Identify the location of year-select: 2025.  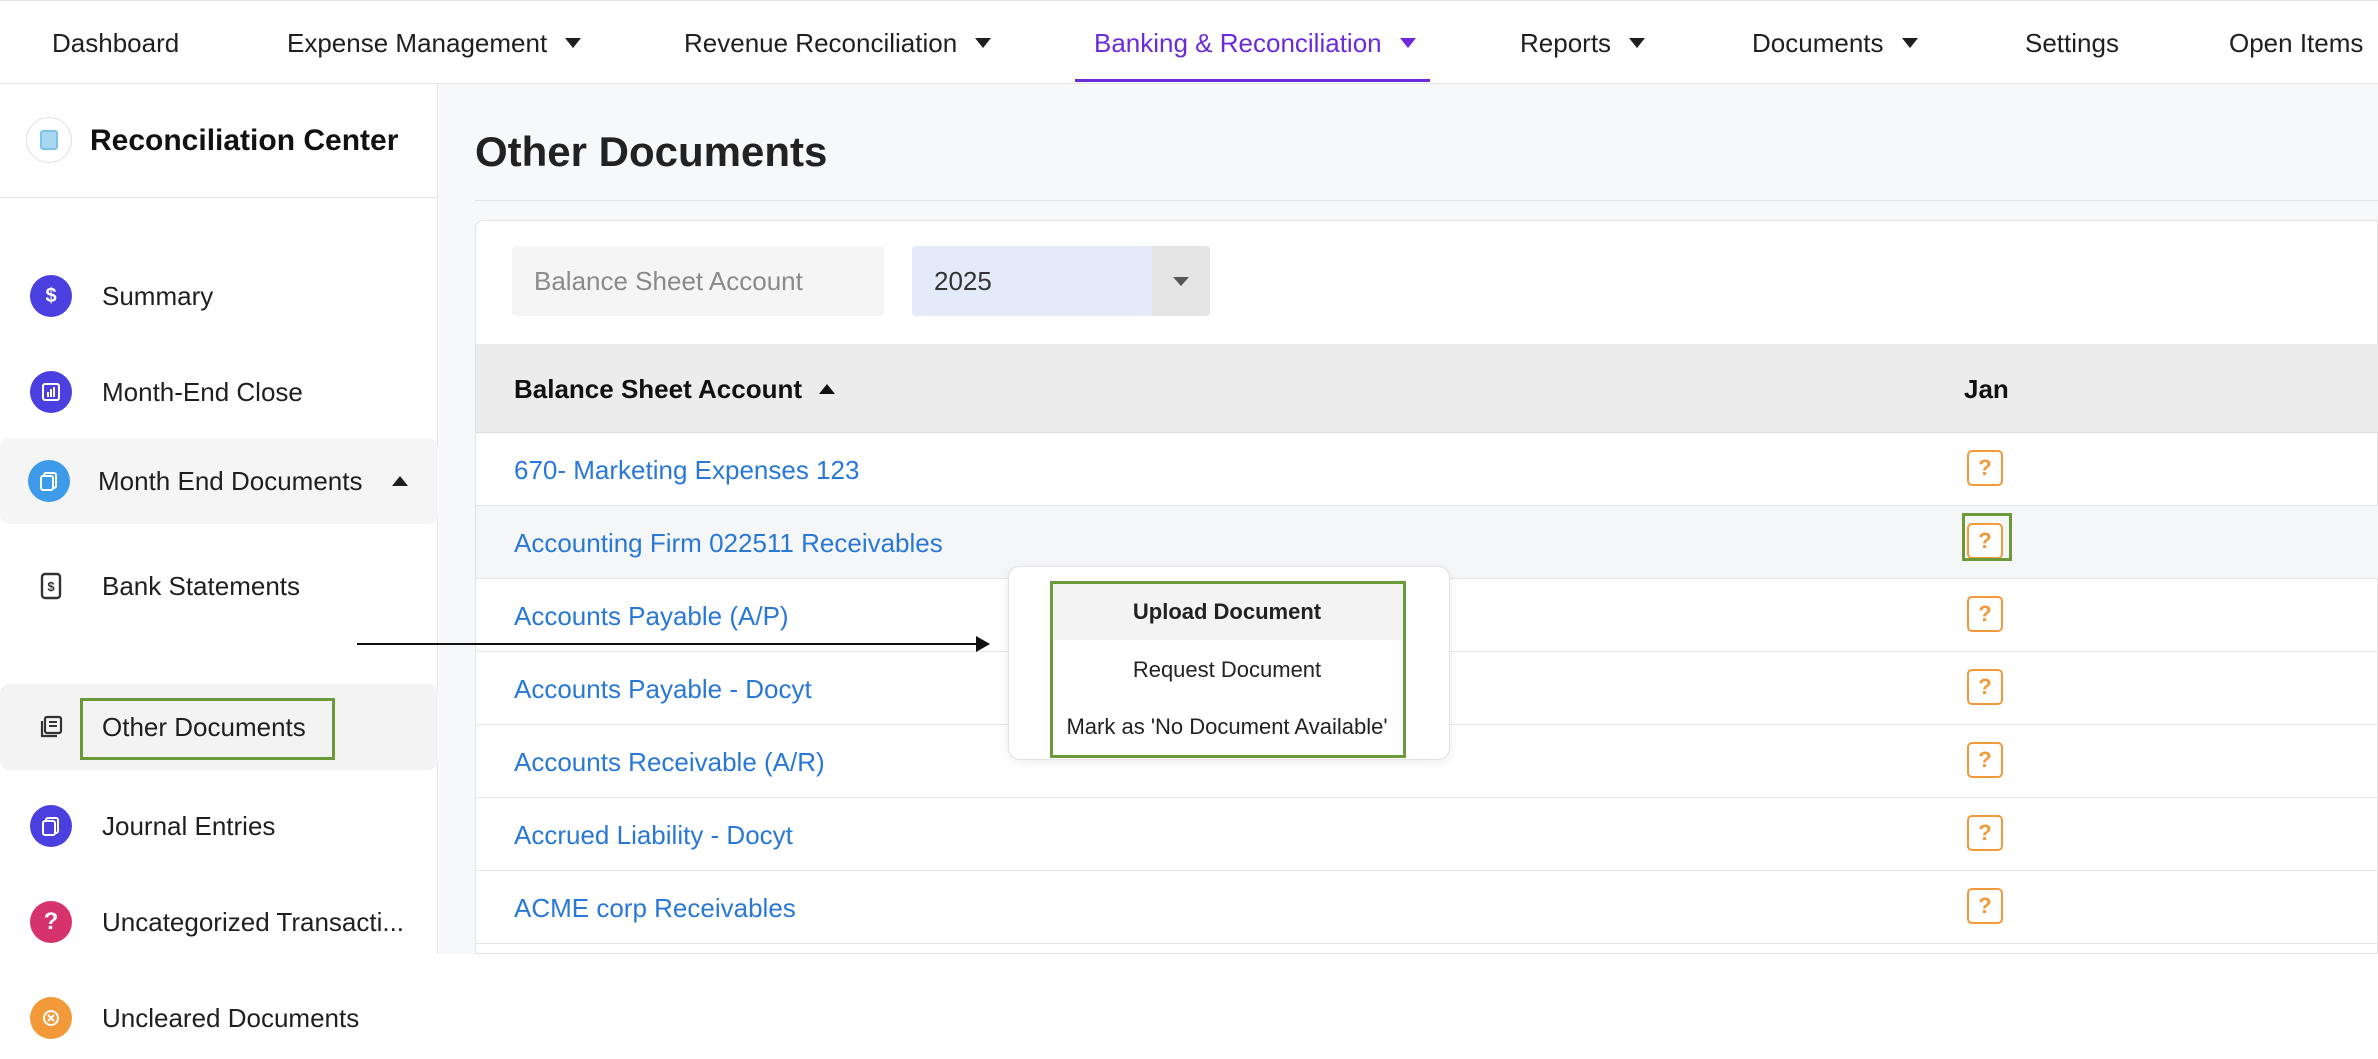
(1061, 281).